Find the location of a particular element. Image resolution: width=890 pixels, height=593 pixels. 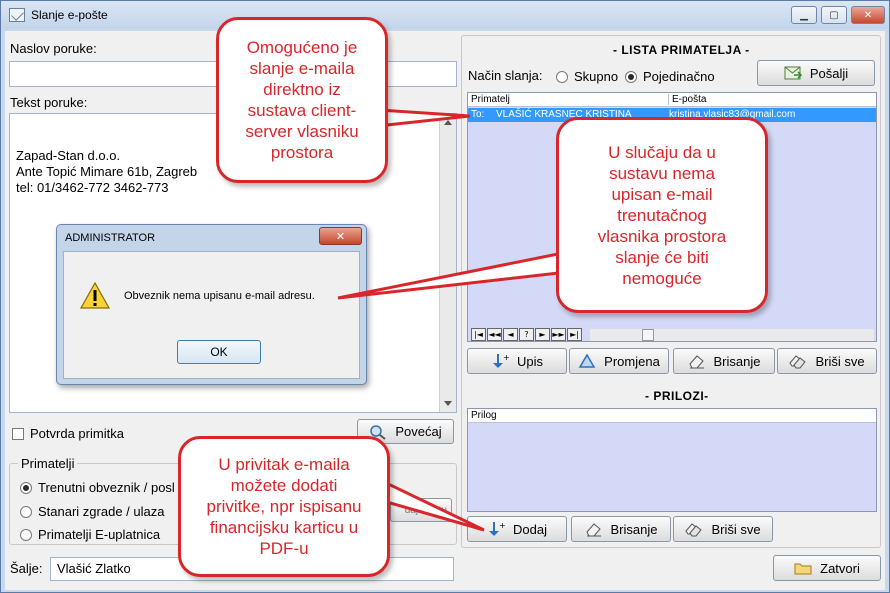

callout-line: direktno iz is located at coordinates (302, 89).